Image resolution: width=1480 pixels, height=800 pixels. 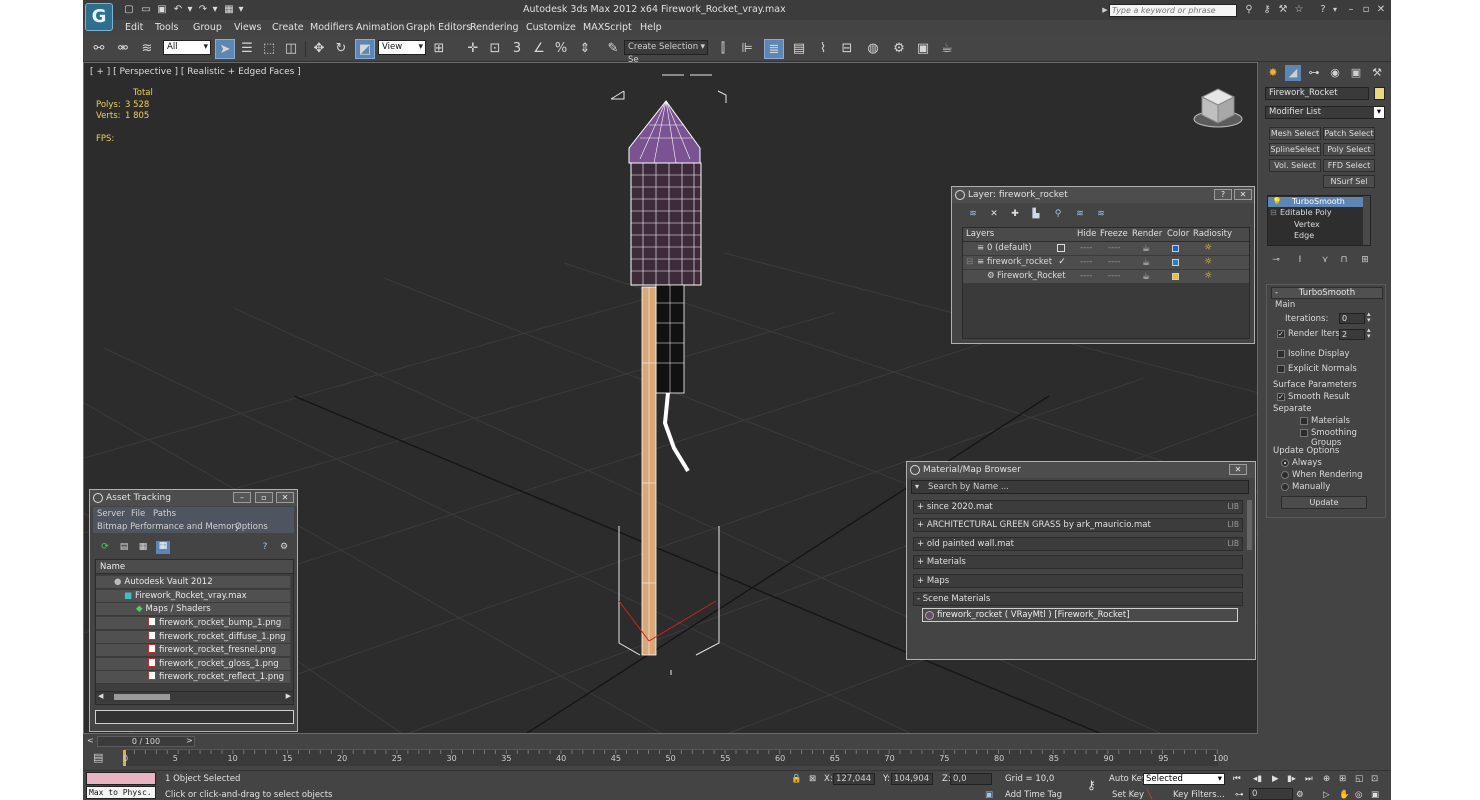 What do you see at coordinates (561, 49) in the screenshot?
I see `percent-snap-icon: %` at bounding box center [561, 49].